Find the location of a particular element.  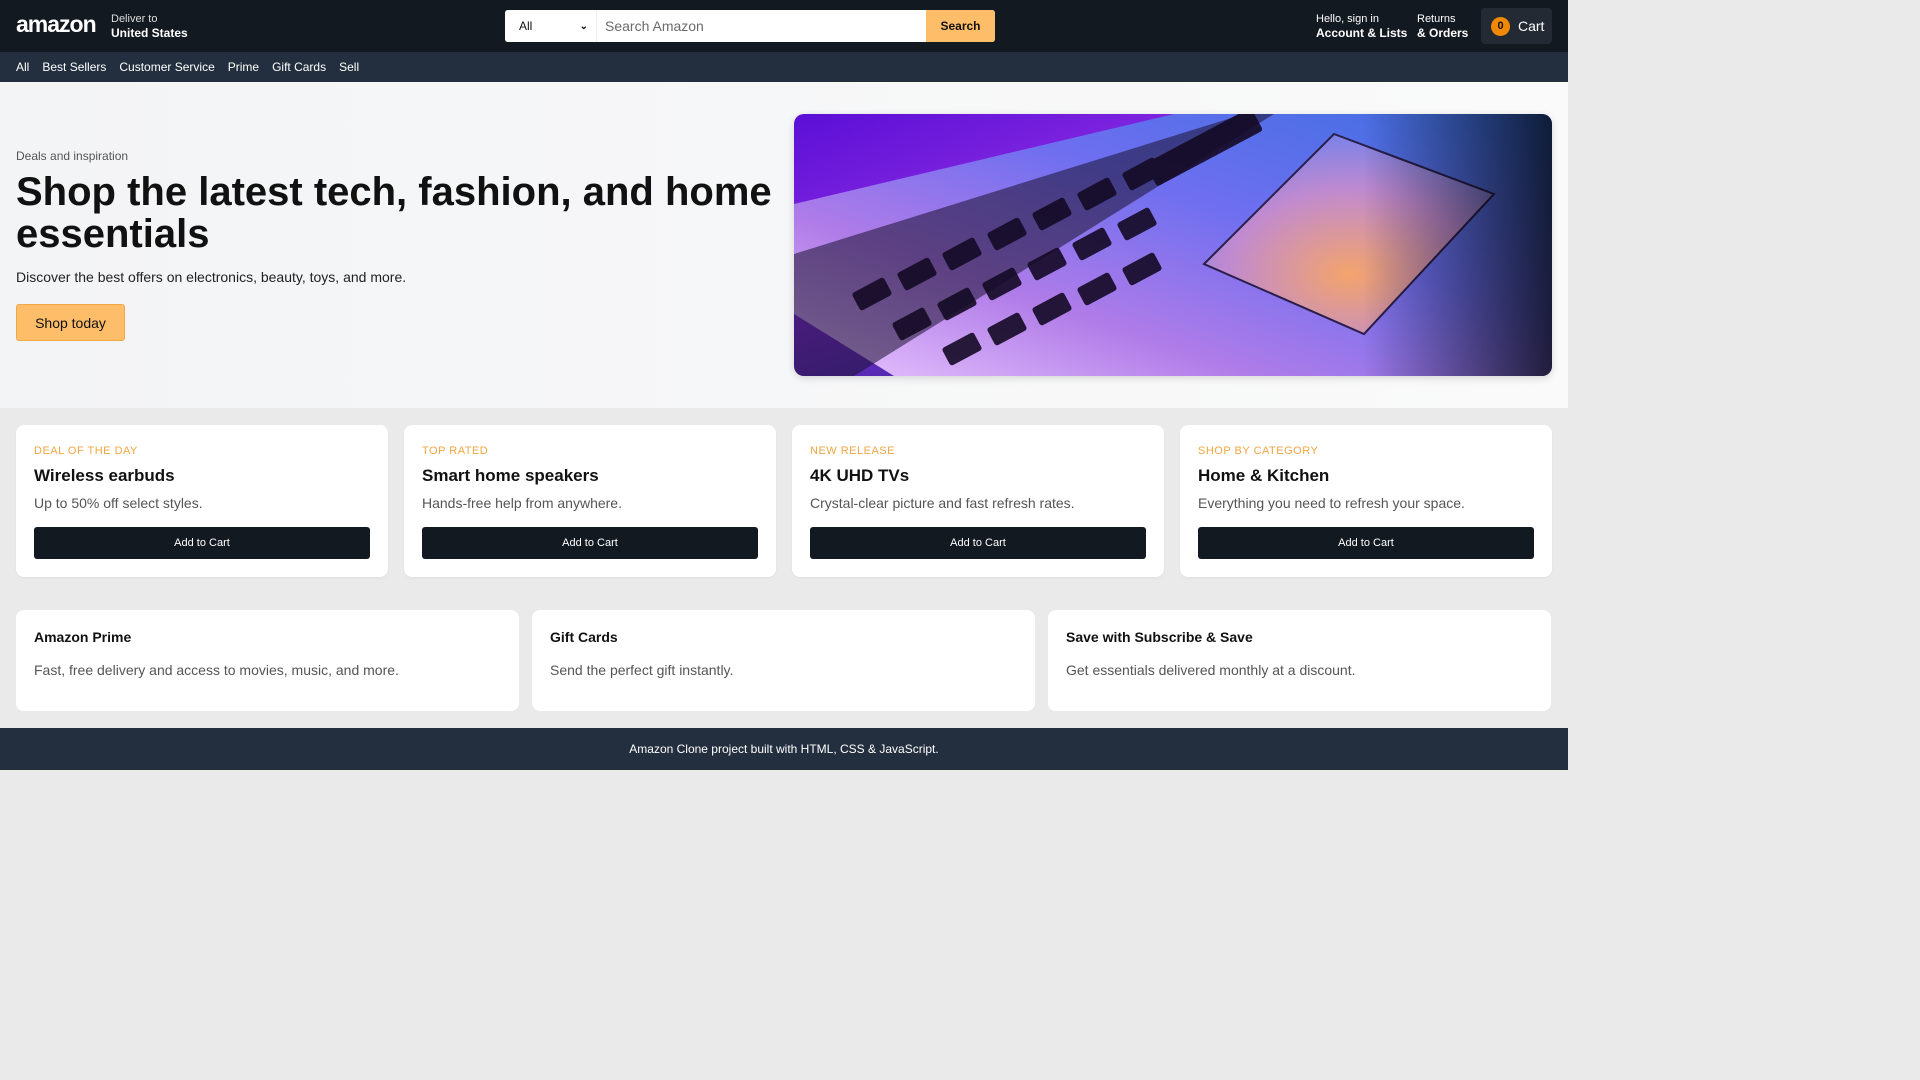

deliver-label: Deliver to is located at coordinates (134, 19).